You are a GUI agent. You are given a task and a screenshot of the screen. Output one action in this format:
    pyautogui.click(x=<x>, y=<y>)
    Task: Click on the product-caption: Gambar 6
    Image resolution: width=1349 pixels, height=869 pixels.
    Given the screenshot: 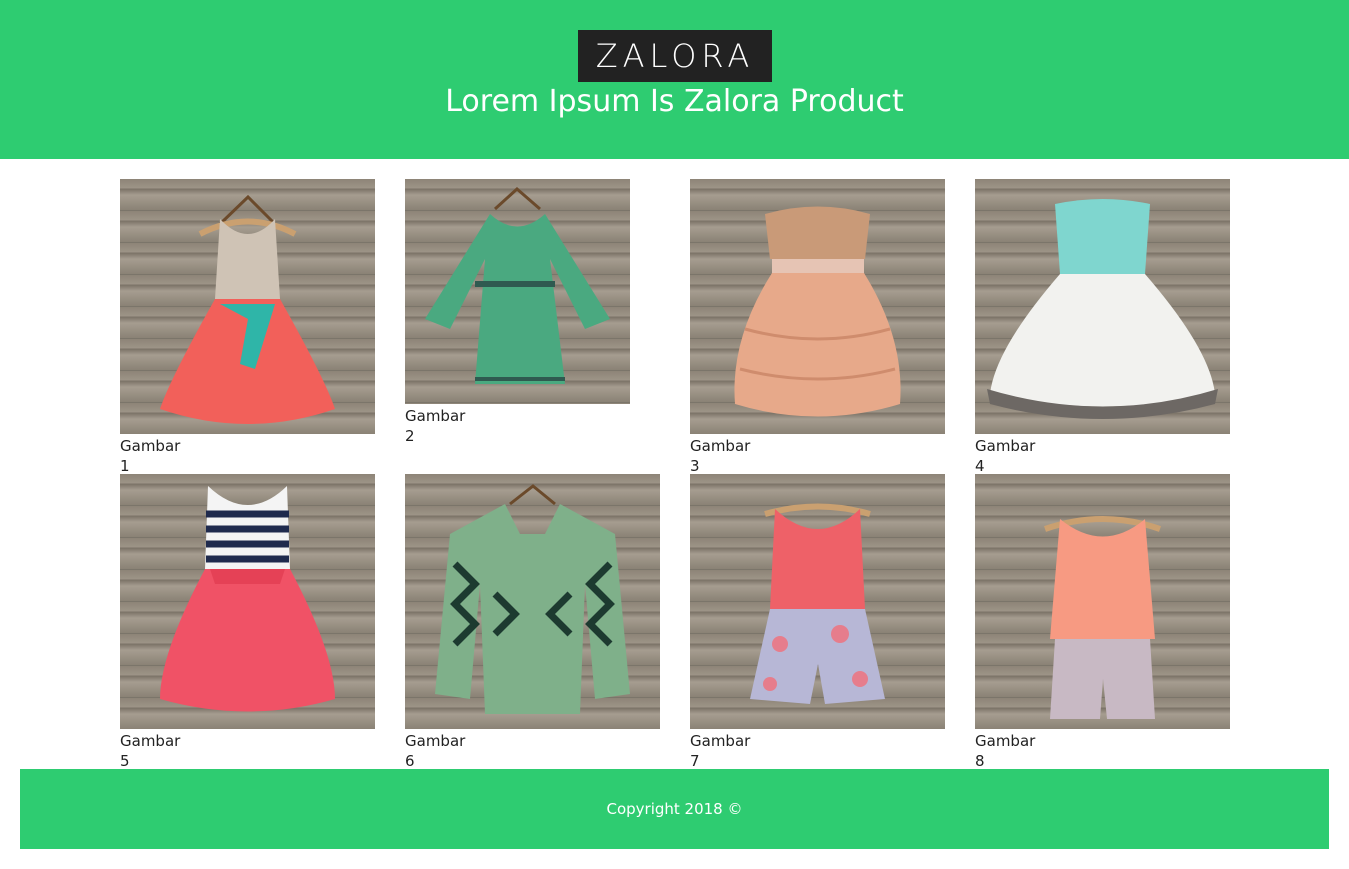 What is the action you would take?
    pyautogui.click(x=435, y=751)
    